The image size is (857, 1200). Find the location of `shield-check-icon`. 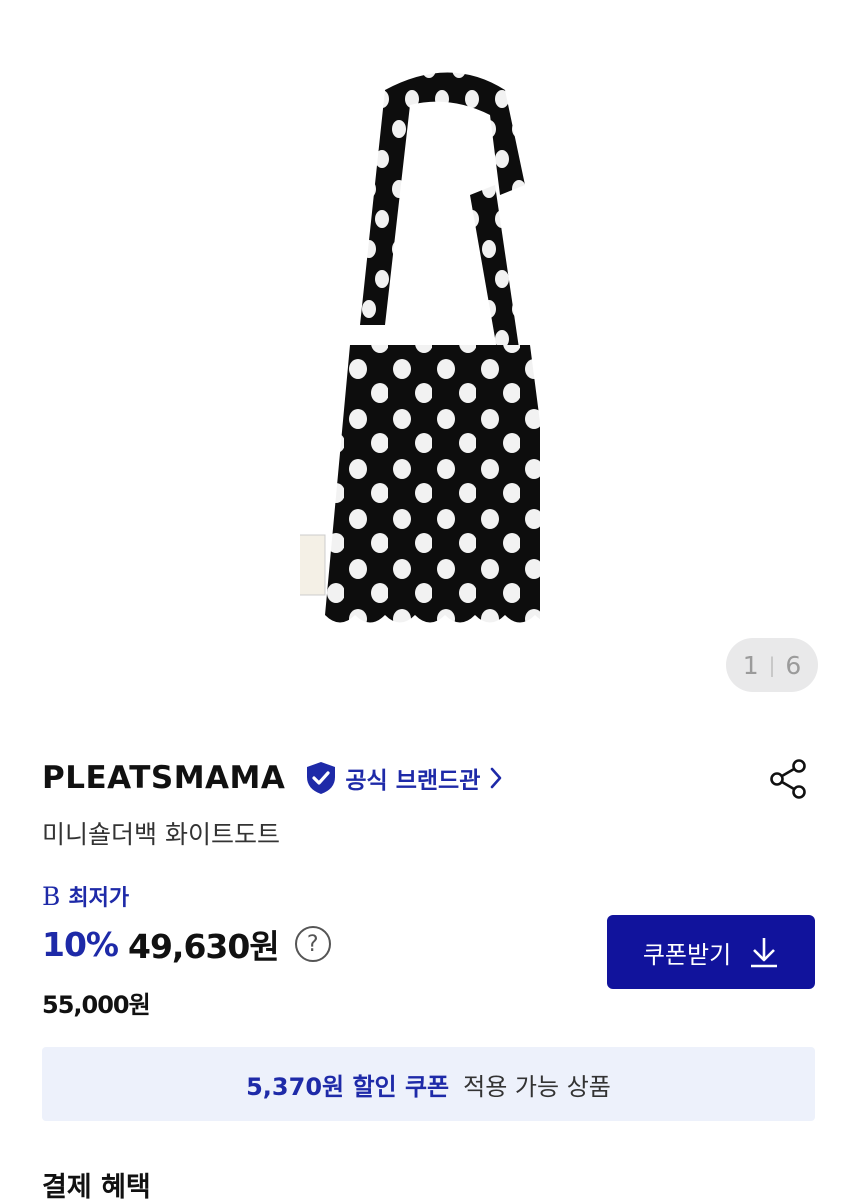

shield-check-icon is located at coordinates (321, 778).